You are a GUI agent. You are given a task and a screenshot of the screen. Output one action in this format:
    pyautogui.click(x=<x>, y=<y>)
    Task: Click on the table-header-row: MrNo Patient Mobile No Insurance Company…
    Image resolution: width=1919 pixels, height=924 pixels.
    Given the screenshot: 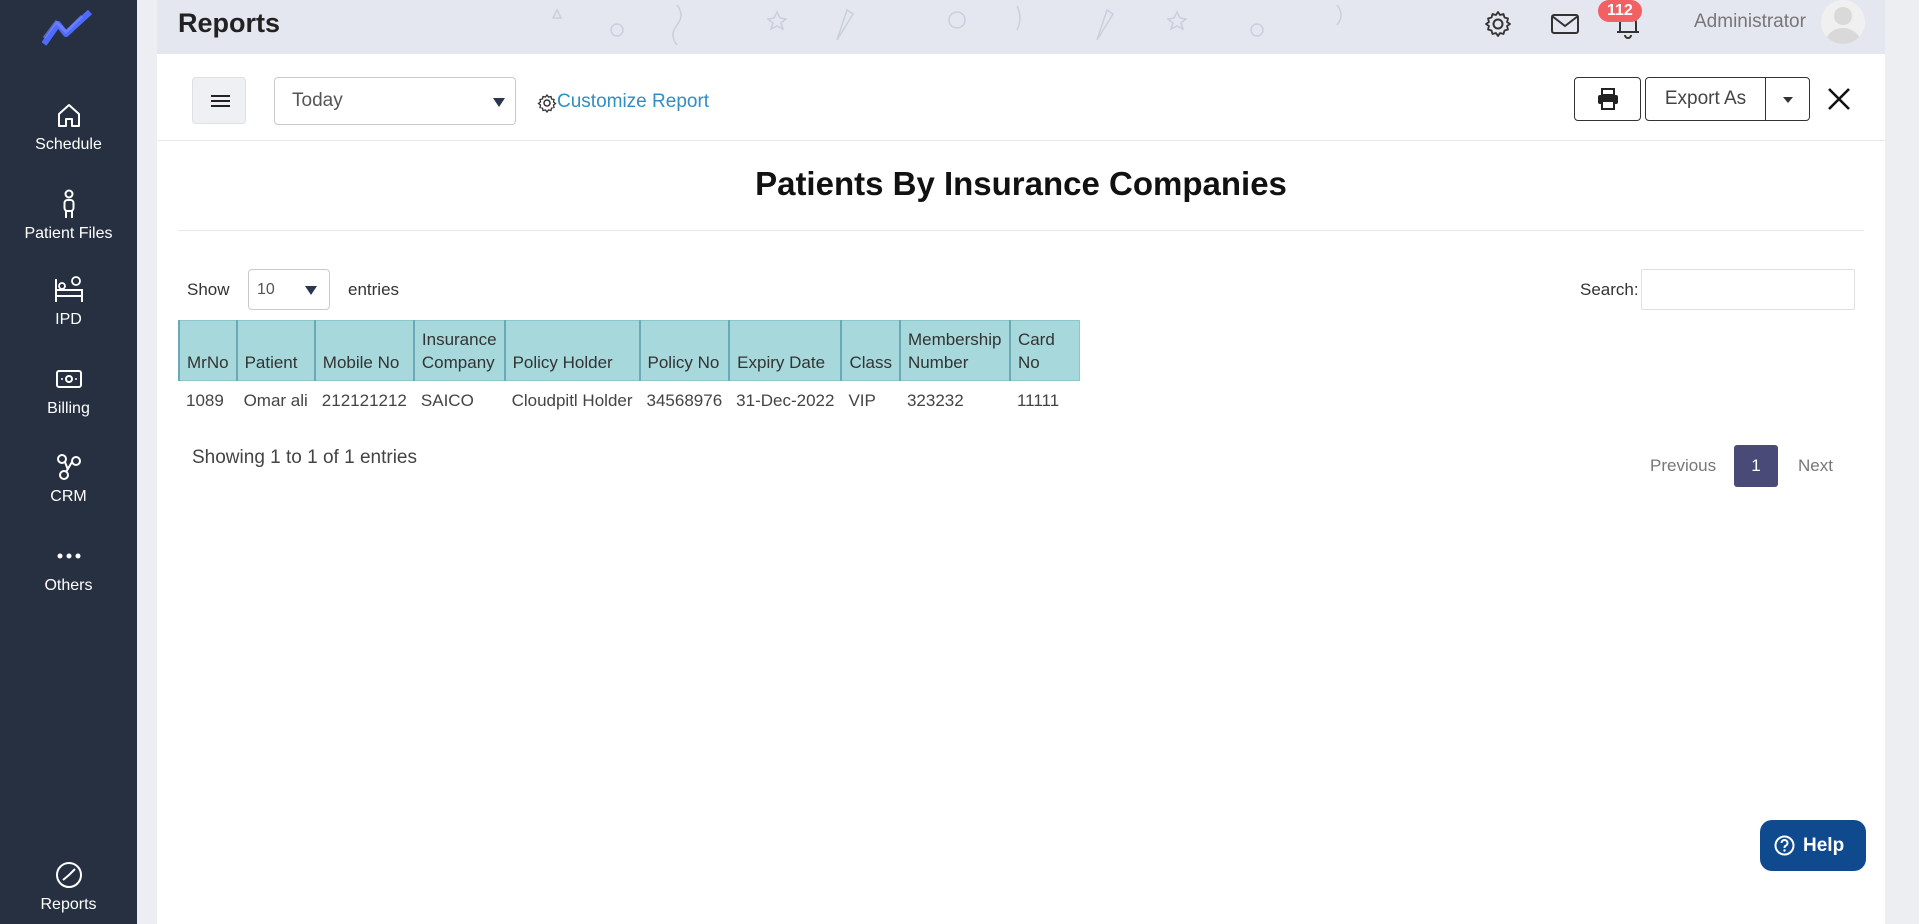 What is the action you would take?
    pyautogui.click(x=629, y=350)
    